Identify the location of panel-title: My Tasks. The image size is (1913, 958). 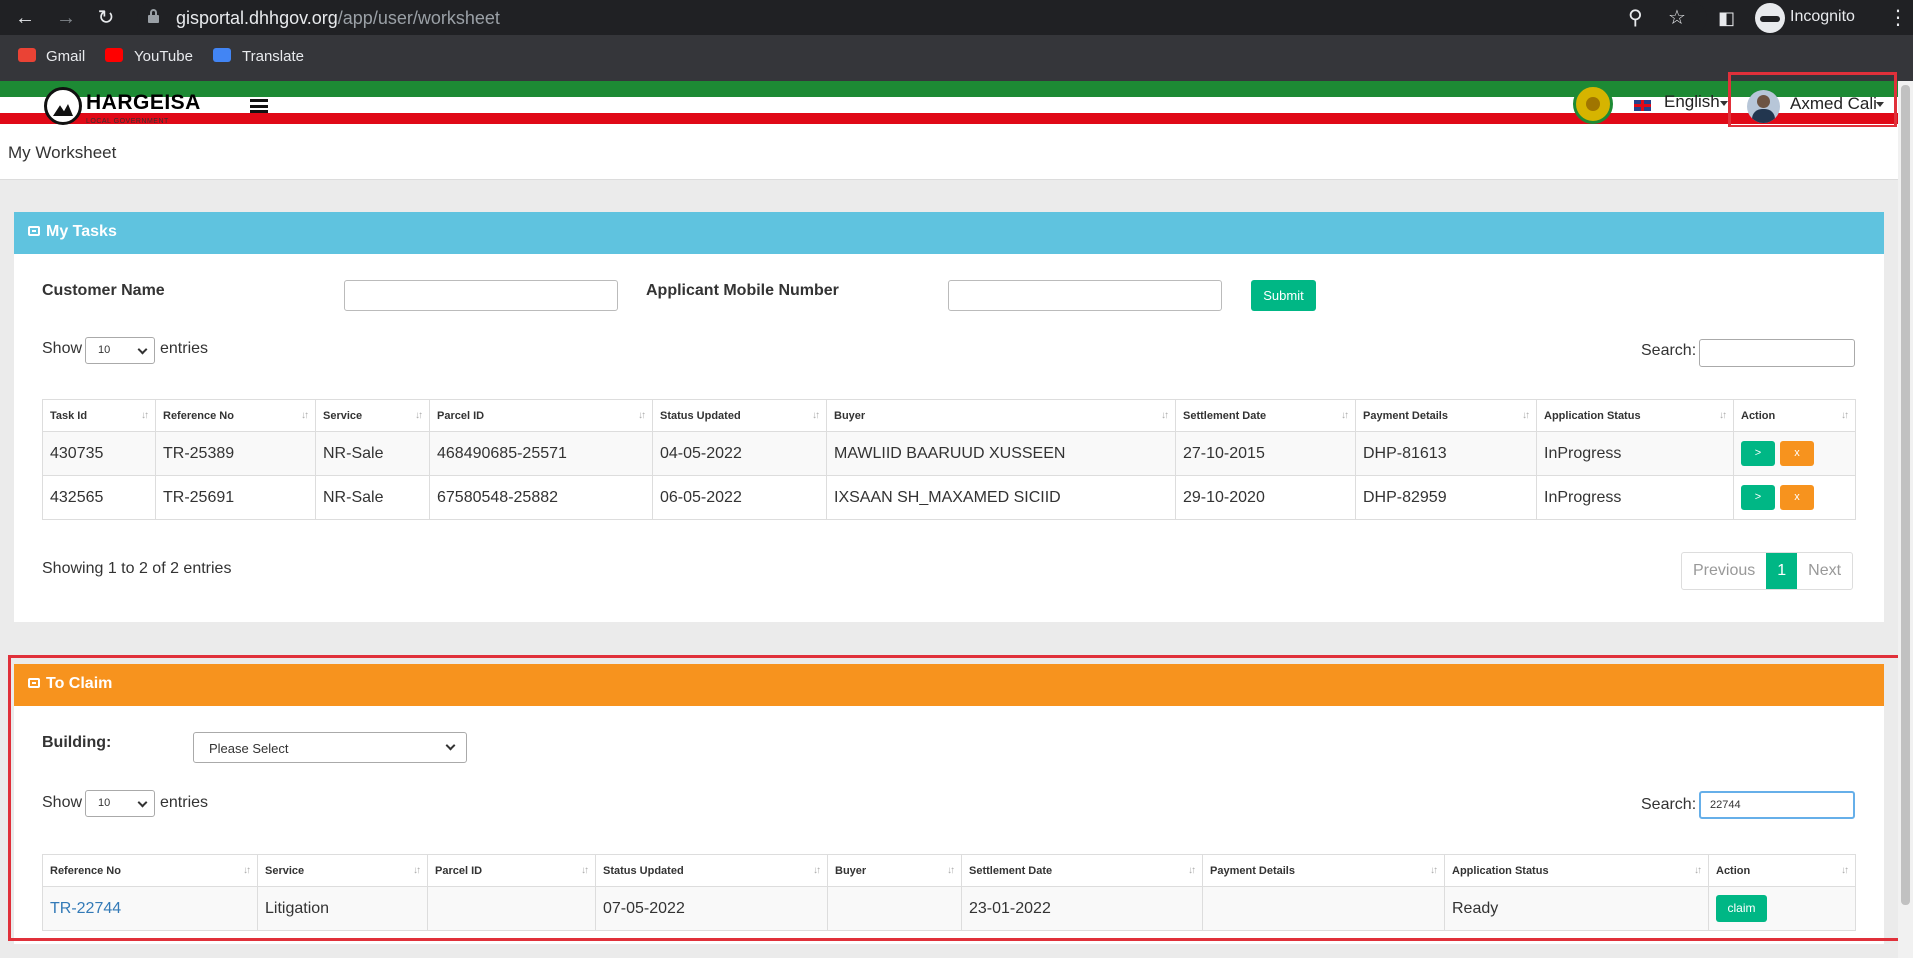
(81, 231).